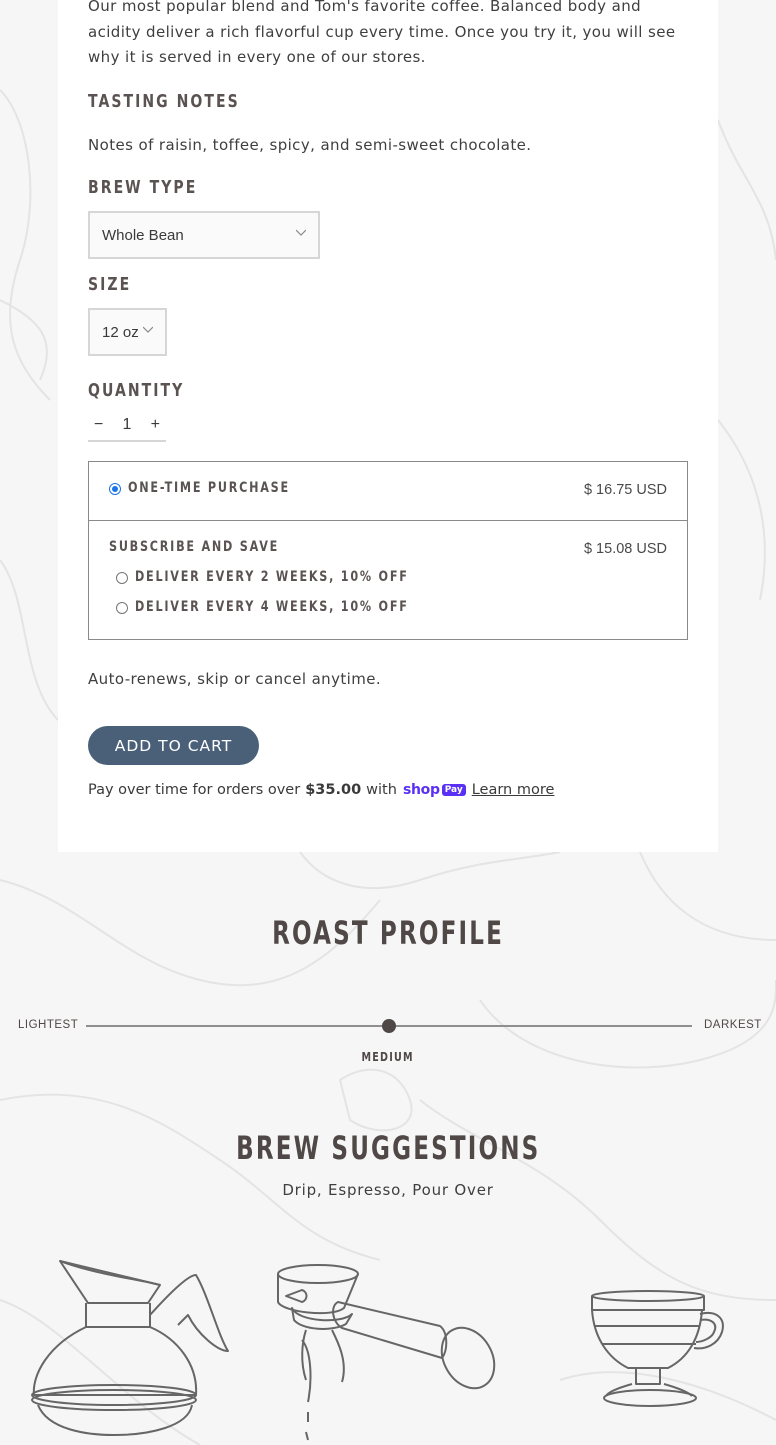  What do you see at coordinates (209, 488) in the screenshot?
I see `one-time-purchase-label: ONE-TIME PURCHASE` at bounding box center [209, 488].